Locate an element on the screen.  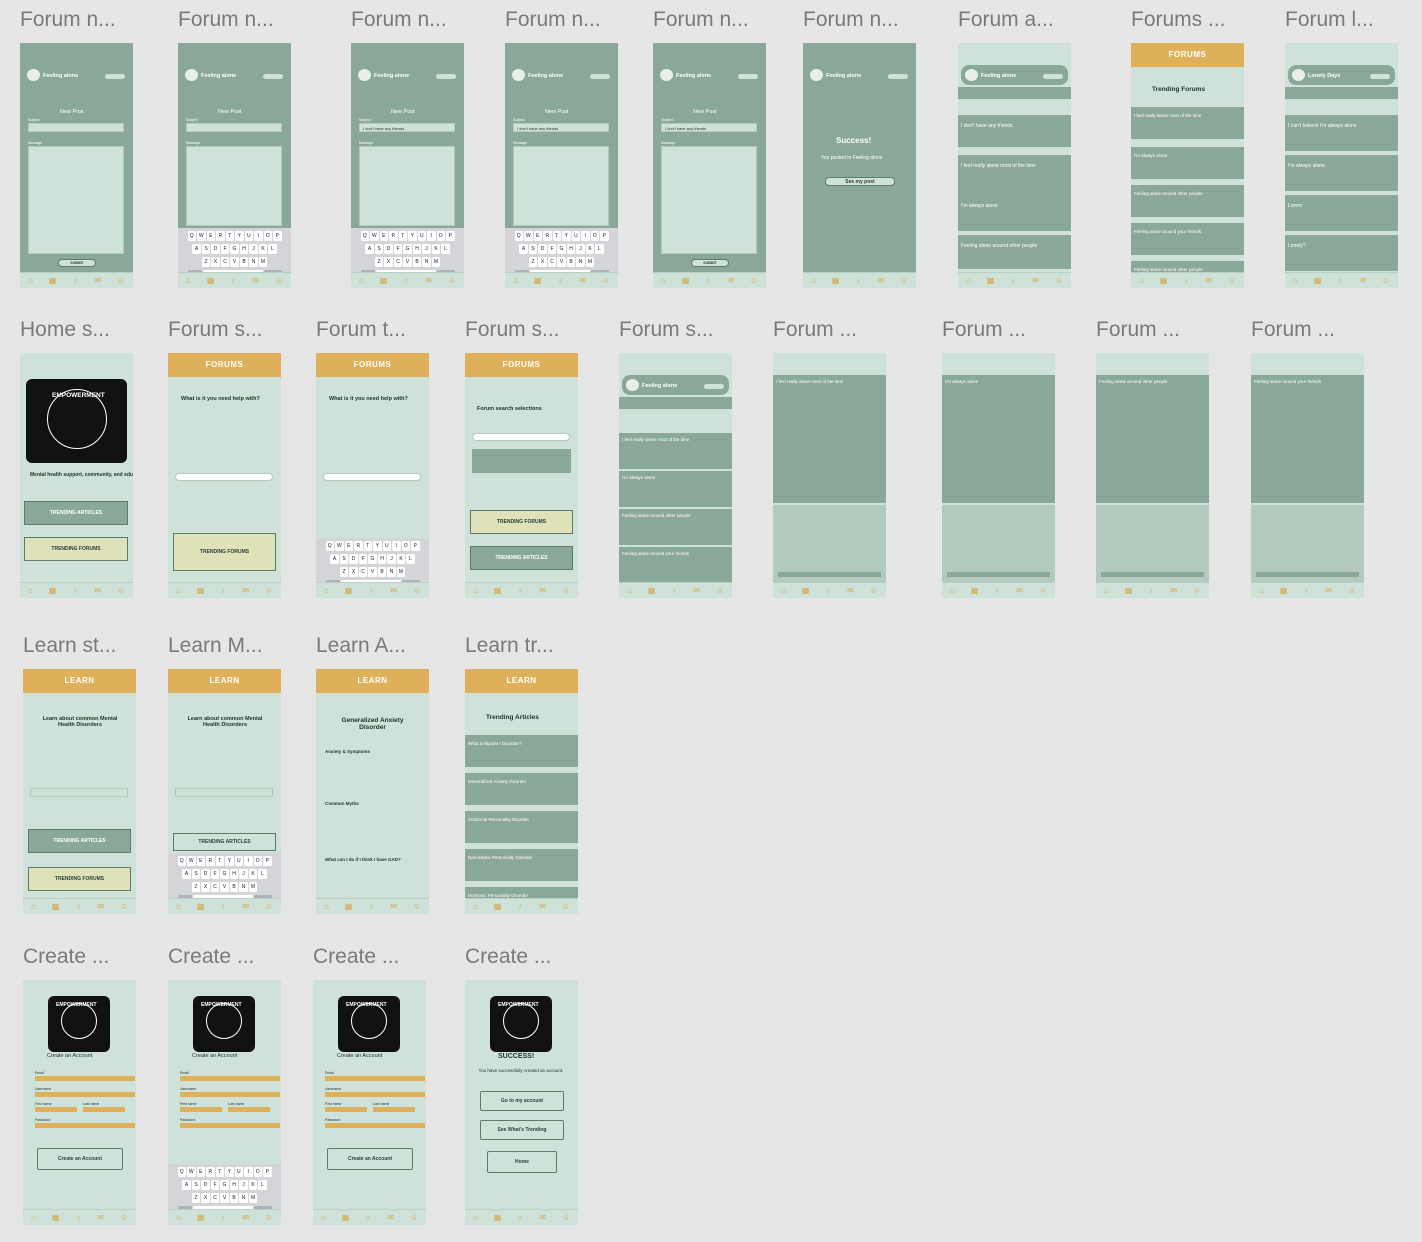
key: K is located at coordinates (436, 249).